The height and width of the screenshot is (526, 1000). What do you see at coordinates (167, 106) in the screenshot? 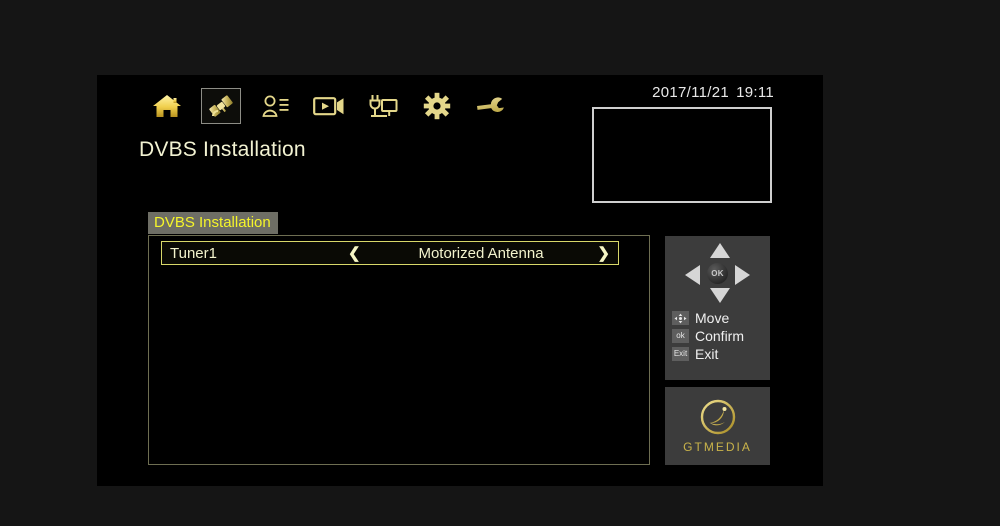
I see `home-icon` at bounding box center [167, 106].